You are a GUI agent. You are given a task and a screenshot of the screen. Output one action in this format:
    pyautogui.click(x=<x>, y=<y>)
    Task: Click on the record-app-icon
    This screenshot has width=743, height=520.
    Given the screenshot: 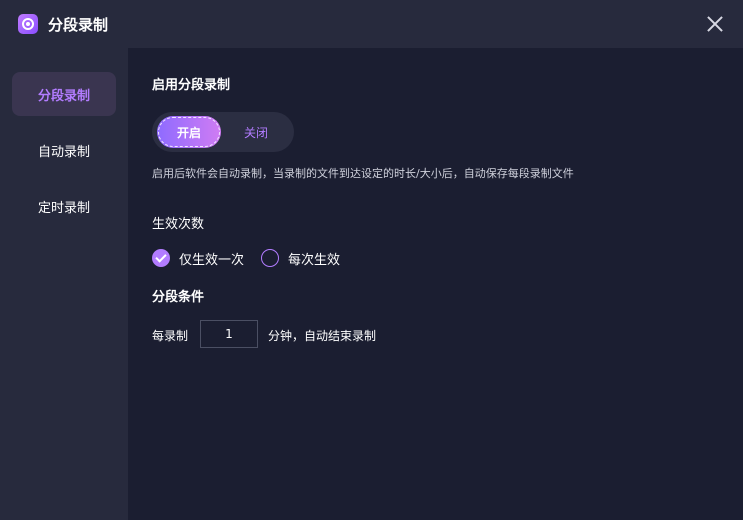 What is the action you would take?
    pyautogui.click(x=28, y=24)
    